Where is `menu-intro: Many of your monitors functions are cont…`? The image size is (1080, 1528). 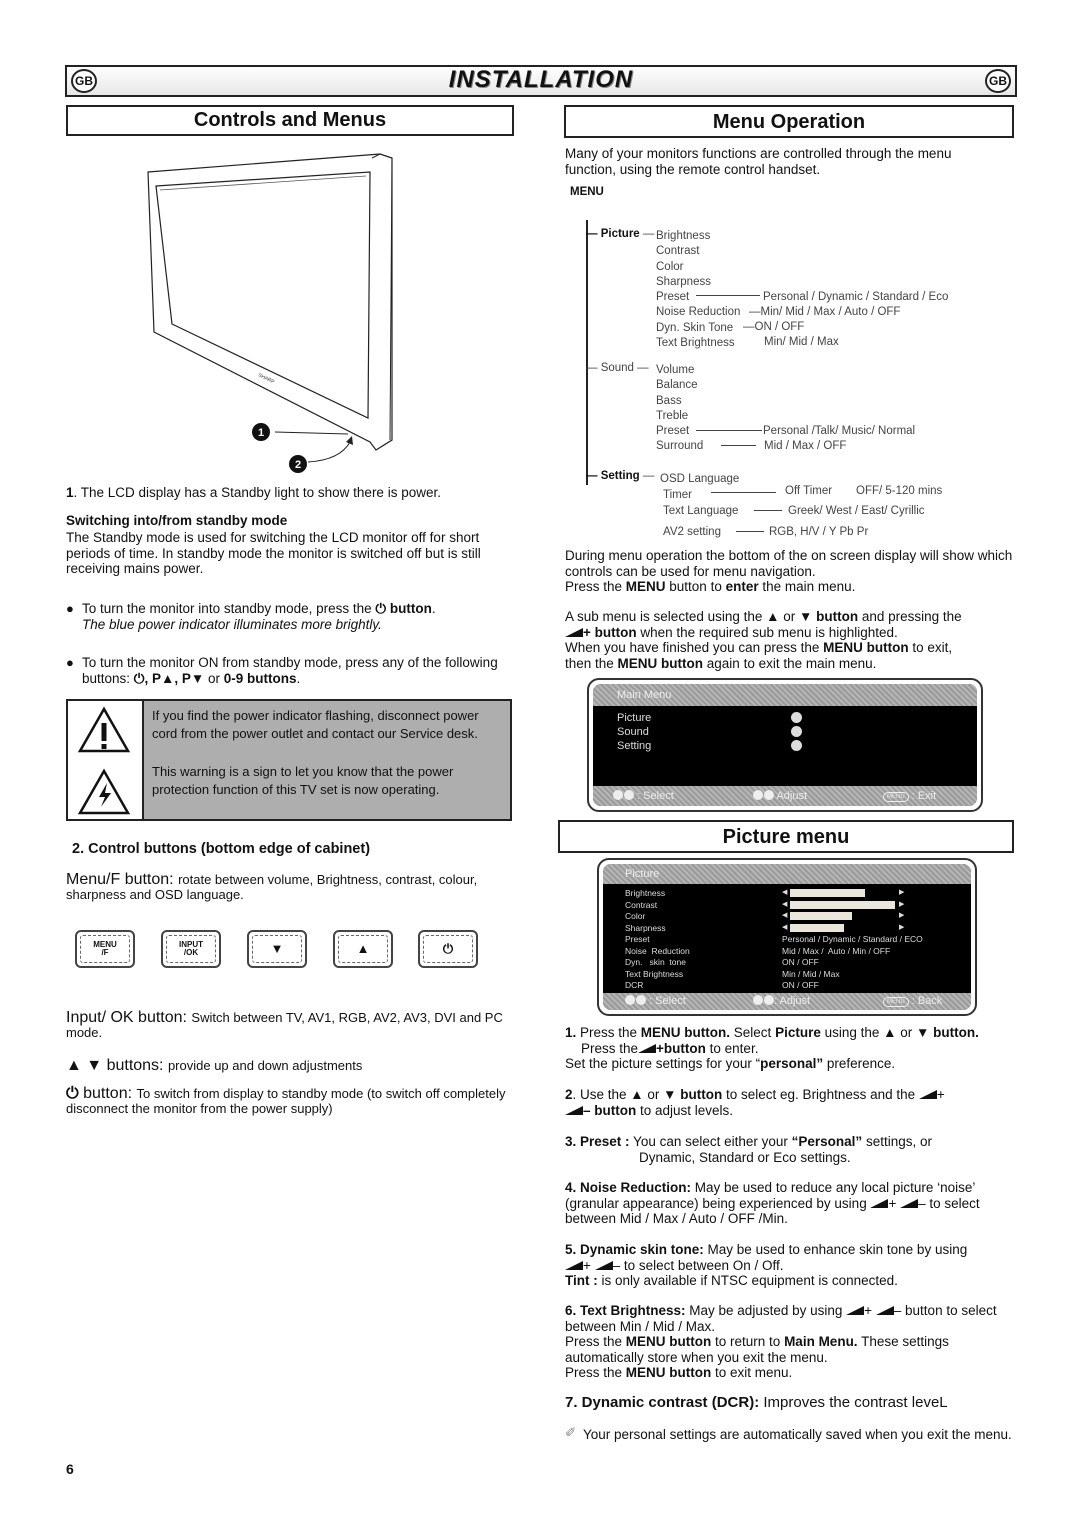 menu-intro: Many of your monitors functions are cont… is located at coordinates (758, 161).